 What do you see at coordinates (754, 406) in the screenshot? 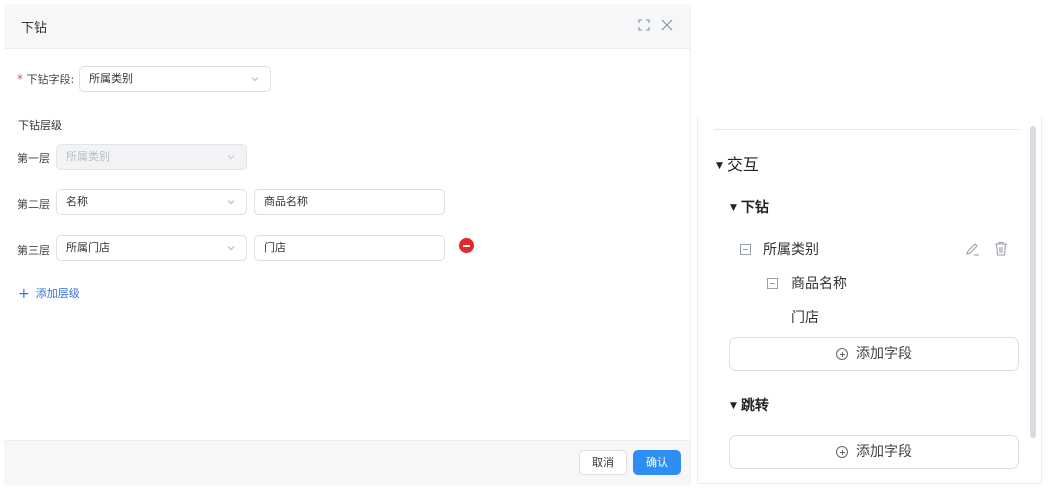
I see `jump-section-title: 跳转` at bounding box center [754, 406].